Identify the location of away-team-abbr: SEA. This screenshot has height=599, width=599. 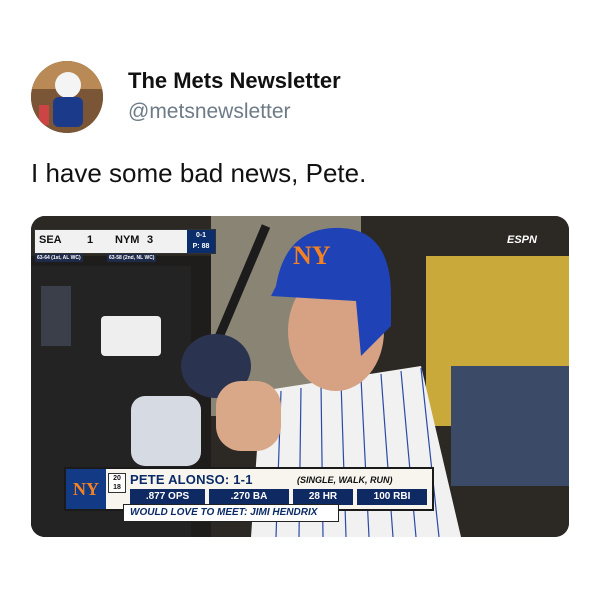
(50, 240).